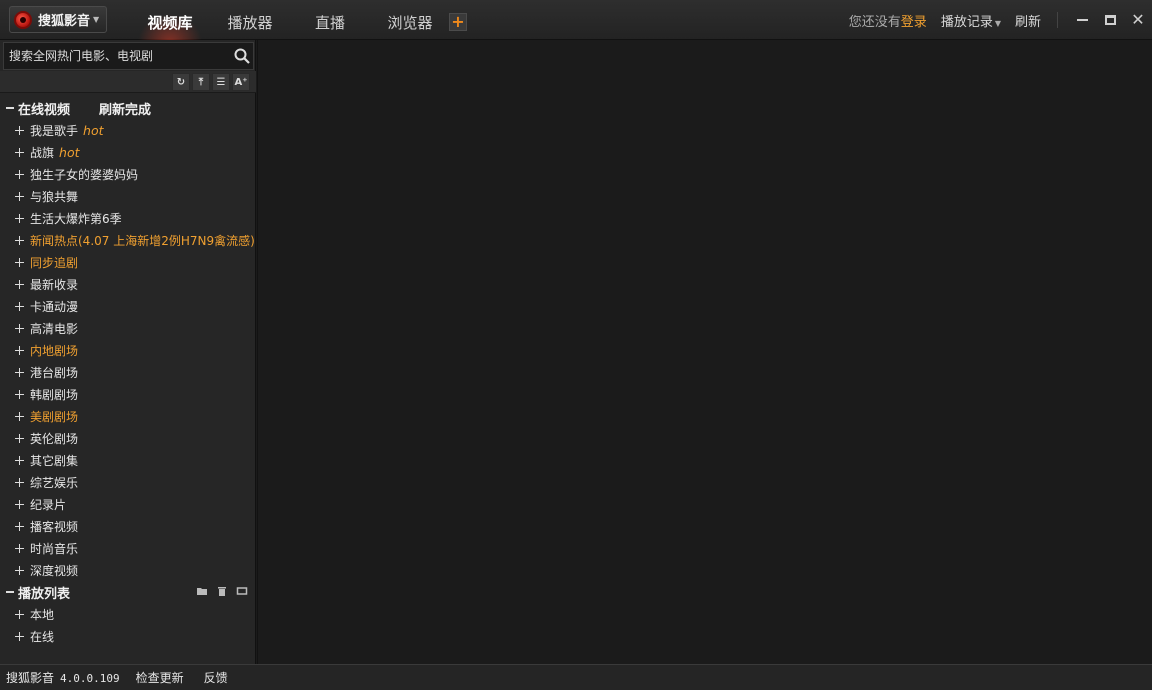 Image resolution: width=1152 pixels, height=690 pixels. I want to click on refresh-status: 刷新完成, so click(125, 110).